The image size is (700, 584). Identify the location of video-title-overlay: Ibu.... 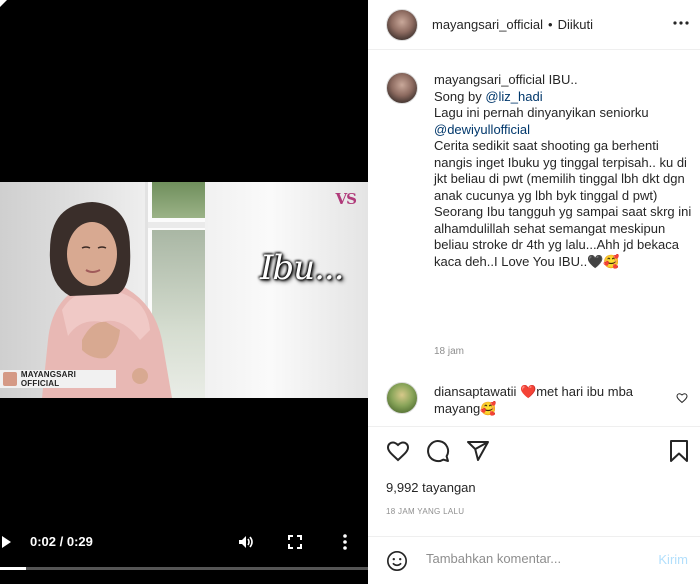
(302, 268).